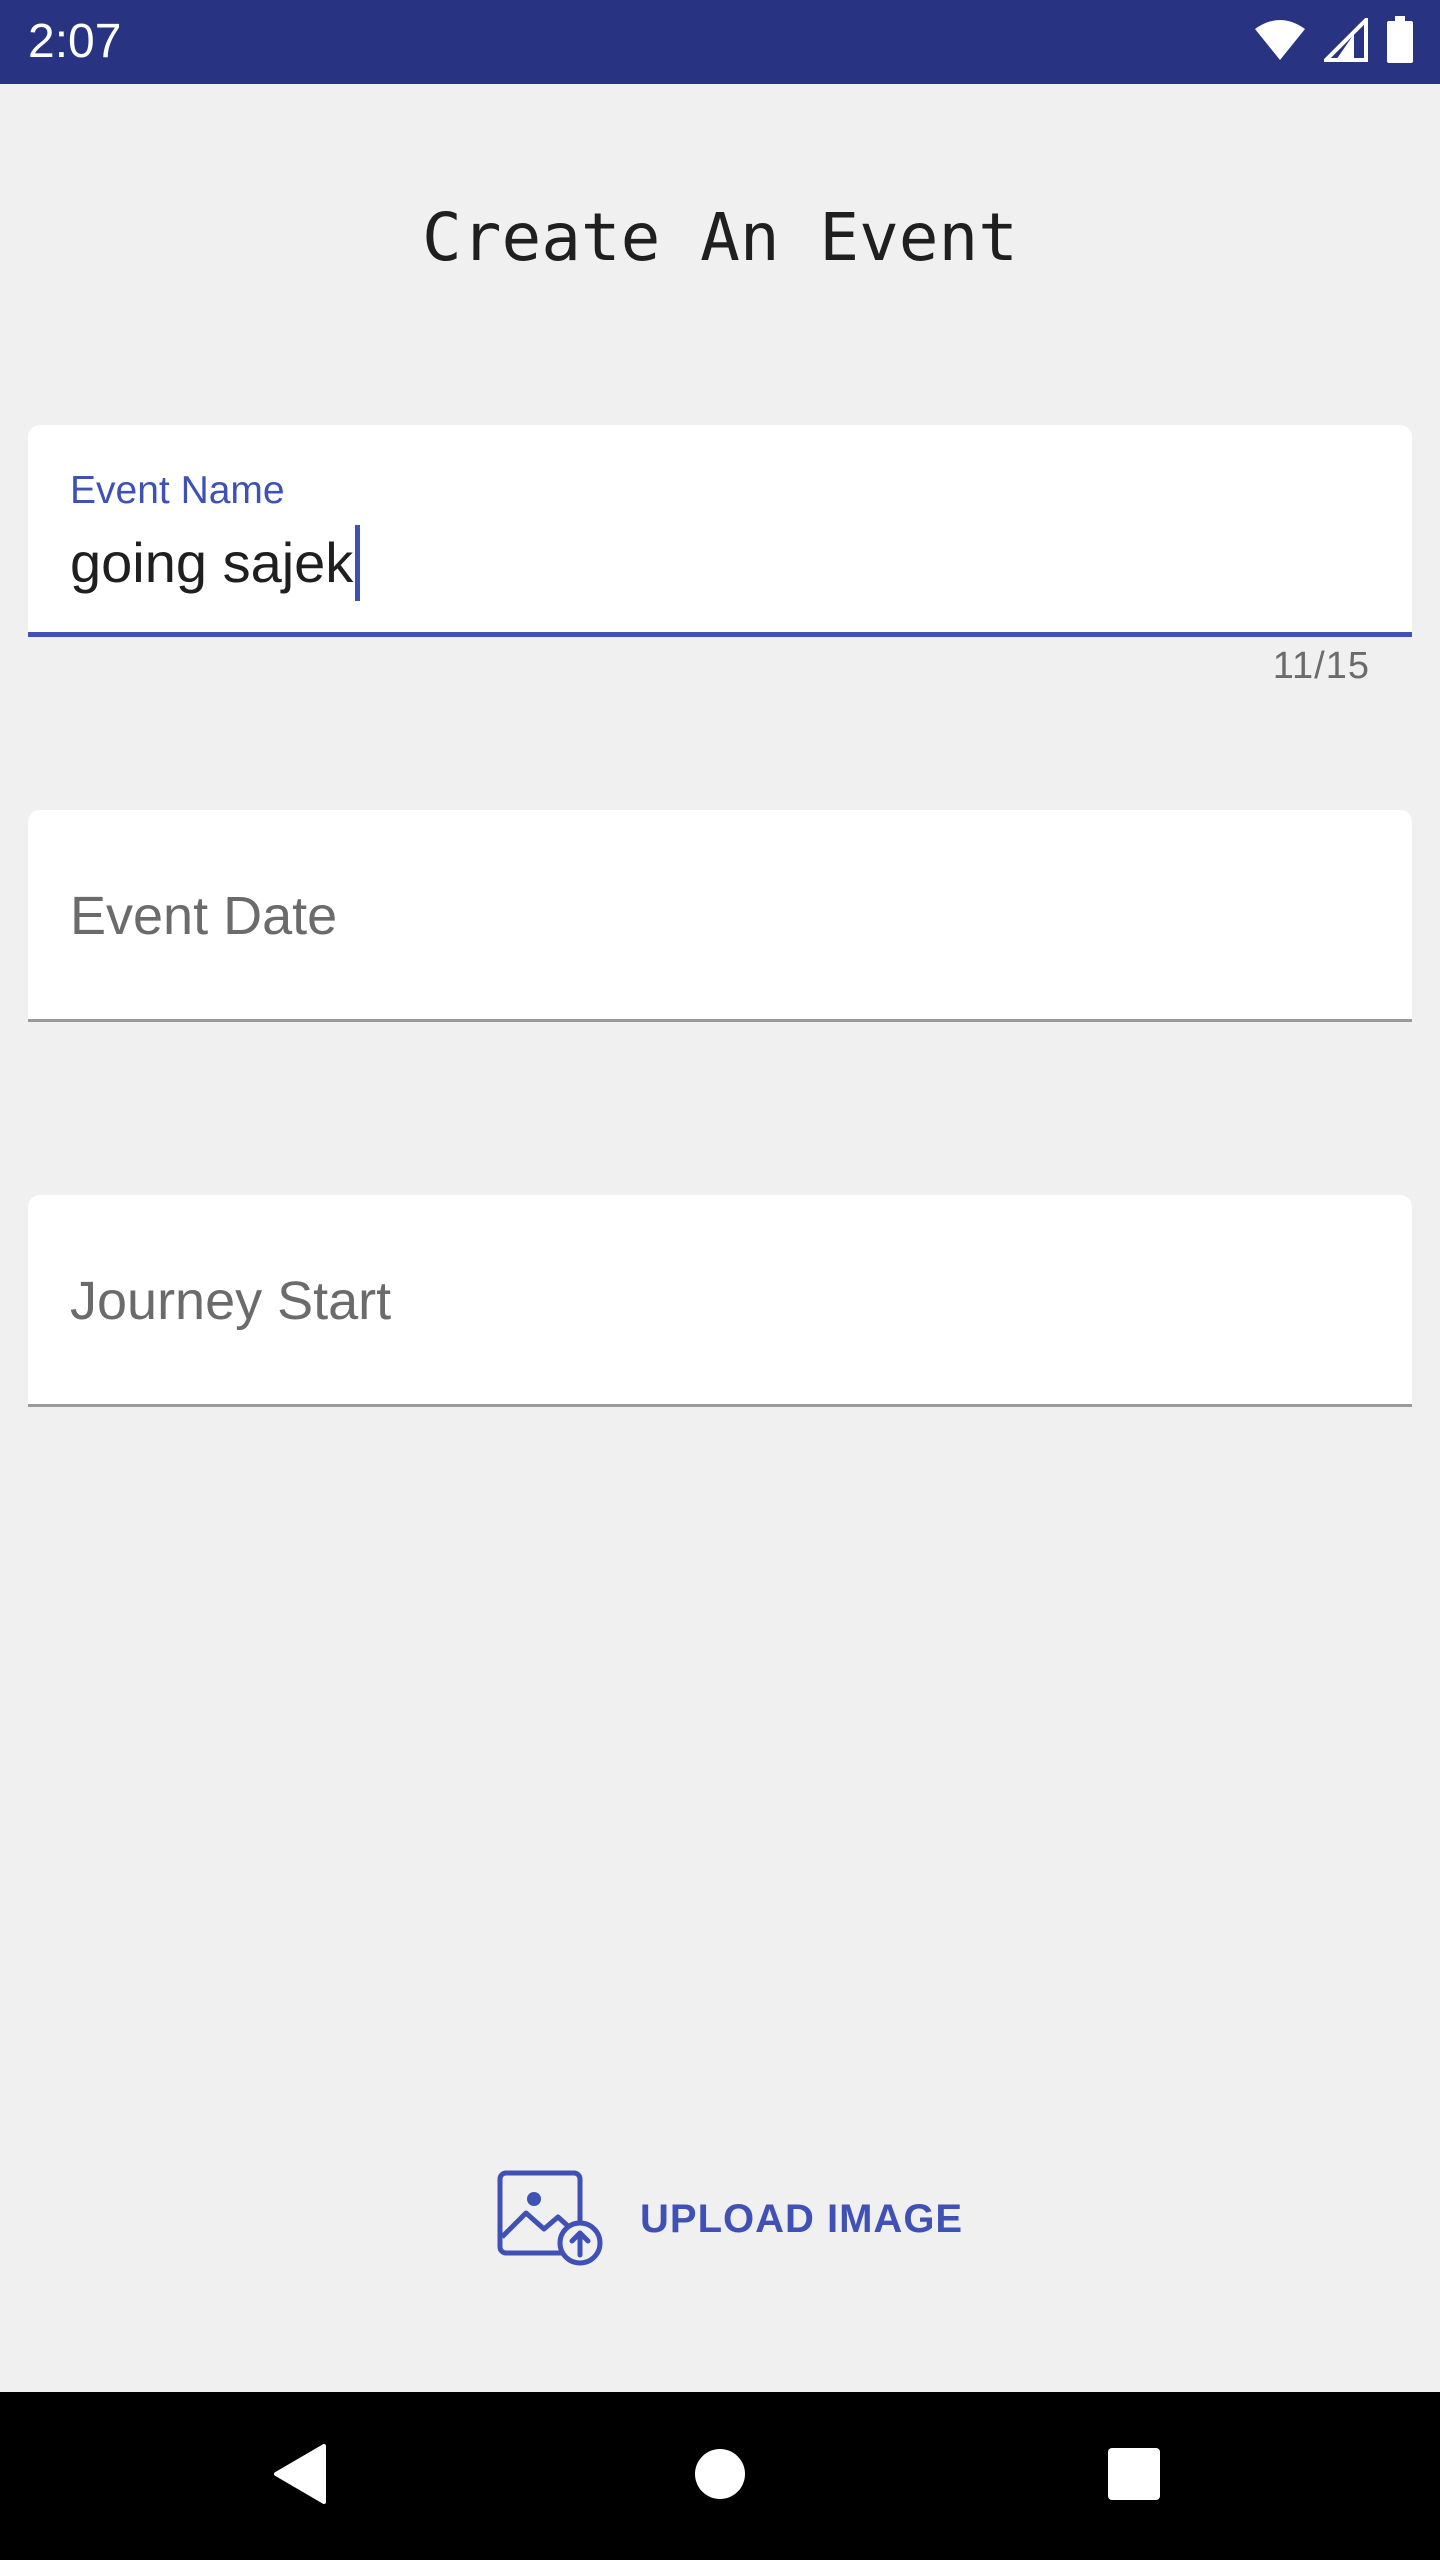  I want to click on event-name-label: Event Name, so click(177, 490).